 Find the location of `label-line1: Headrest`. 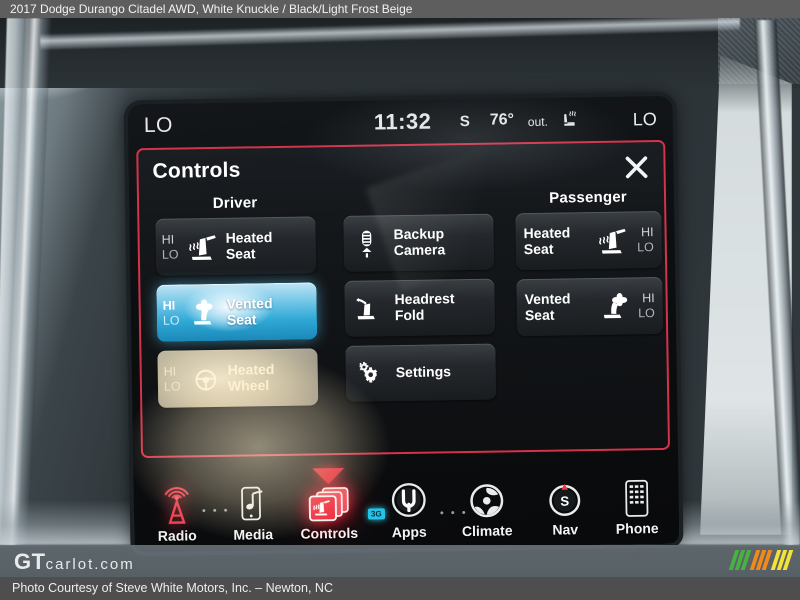

label-line1: Headrest is located at coordinates (424, 299).